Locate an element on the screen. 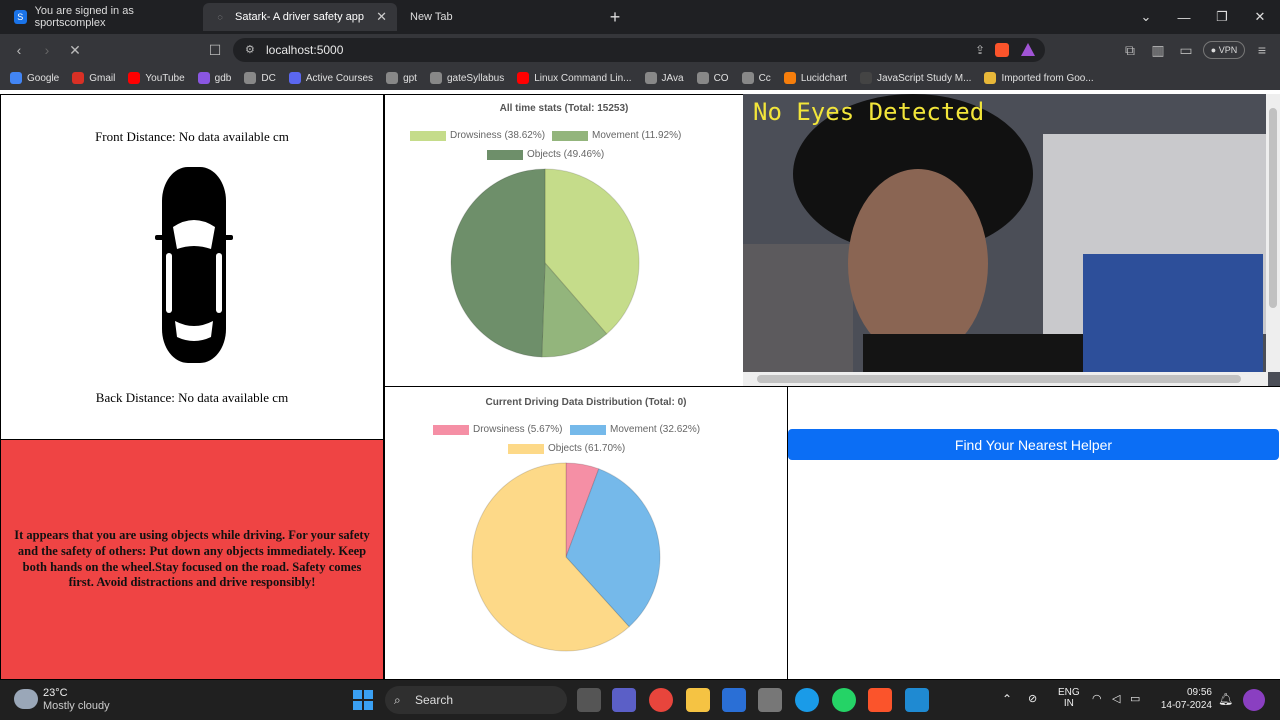 The height and width of the screenshot is (720, 1280). wallet-icon: ▭ is located at coordinates (1186, 50).